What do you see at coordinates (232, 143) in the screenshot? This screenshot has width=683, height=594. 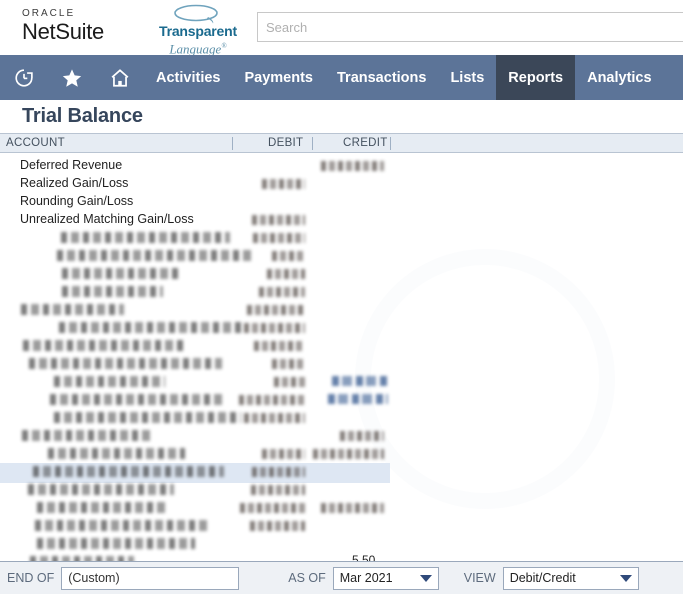 I see `column-resize-handle-account` at bounding box center [232, 143].